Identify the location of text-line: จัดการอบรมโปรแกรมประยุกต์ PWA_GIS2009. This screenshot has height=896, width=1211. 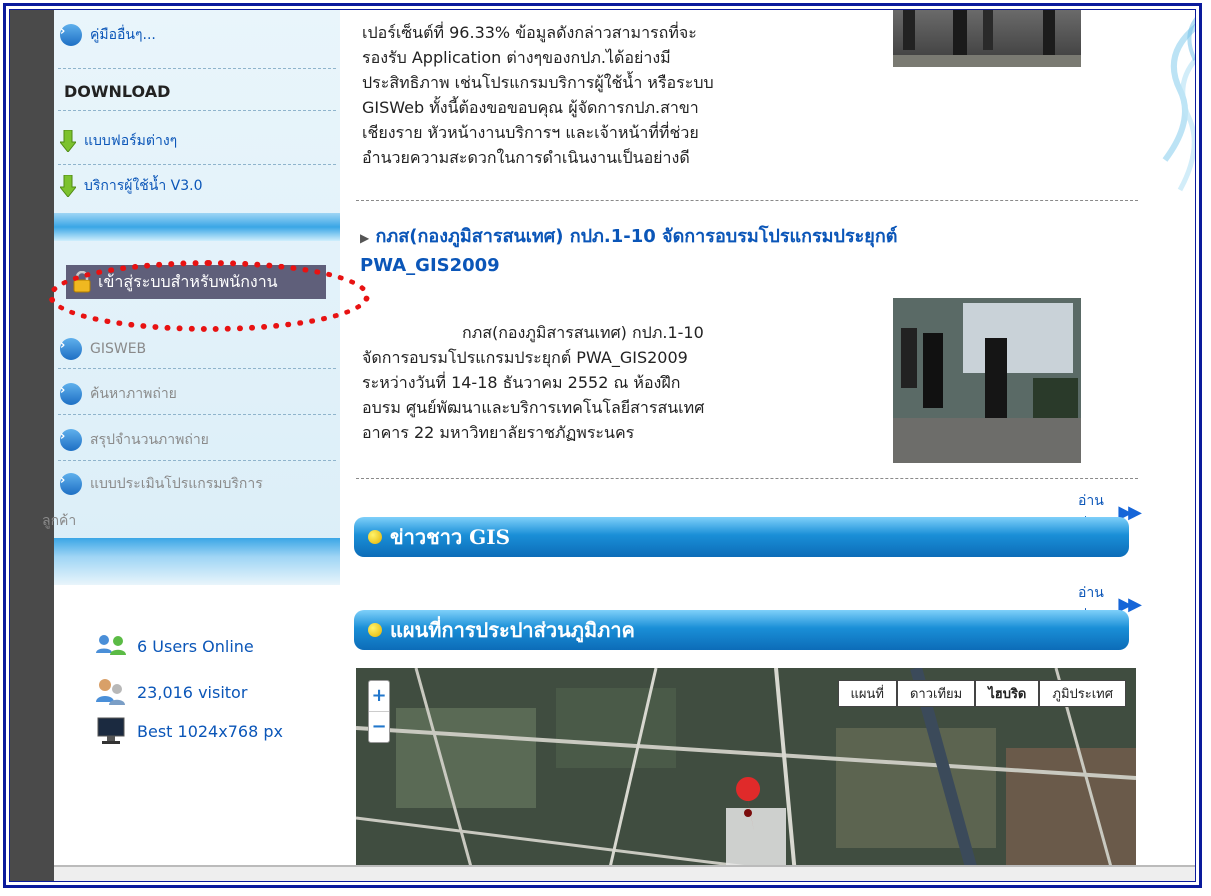
(525, 357).